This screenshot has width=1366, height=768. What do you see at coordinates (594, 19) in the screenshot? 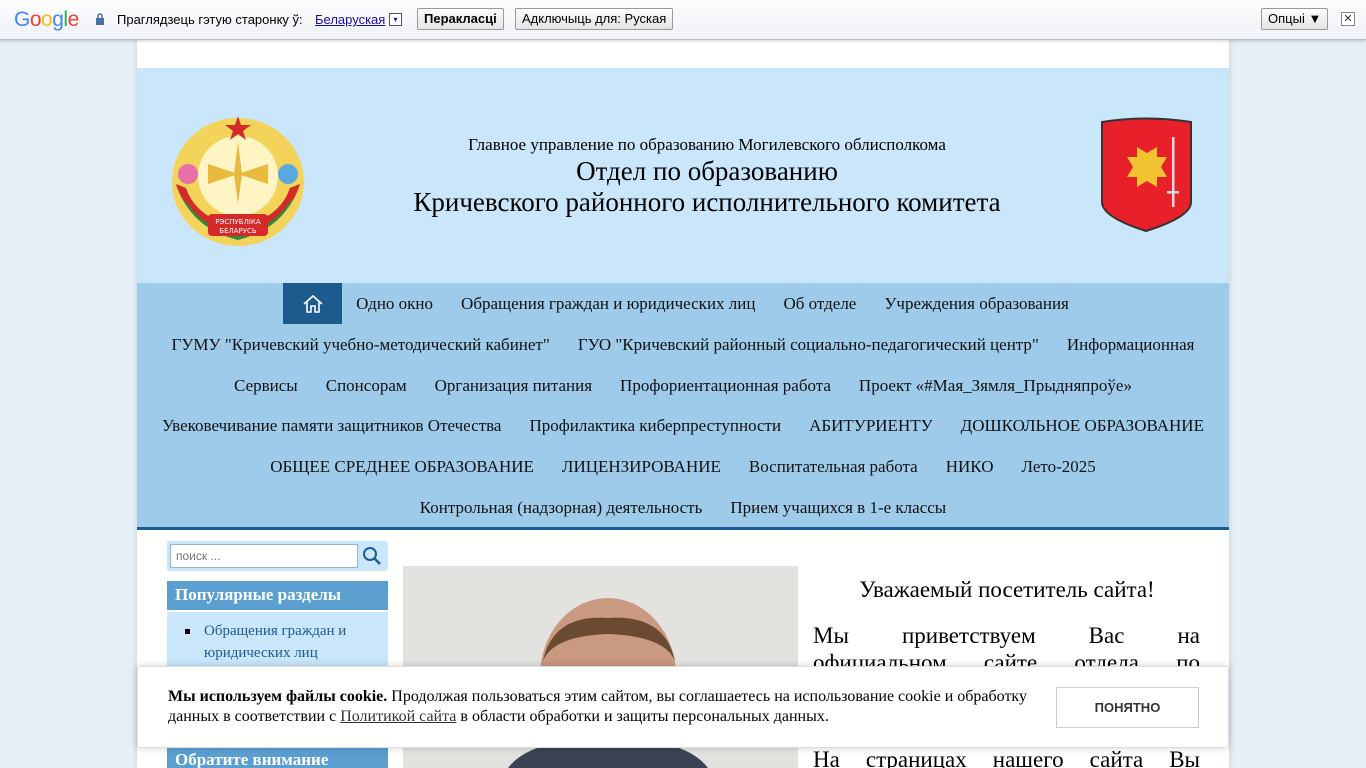
I see `disable-translate-button: Адключыць для: Руская` at bounding box center [594, 19].